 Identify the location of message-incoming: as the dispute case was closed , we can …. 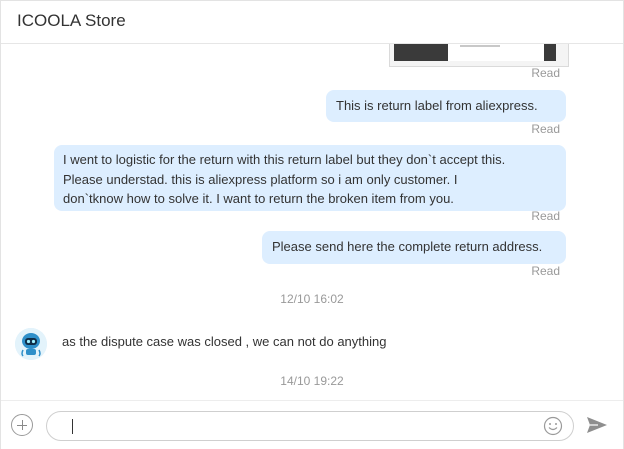
(224, 341).